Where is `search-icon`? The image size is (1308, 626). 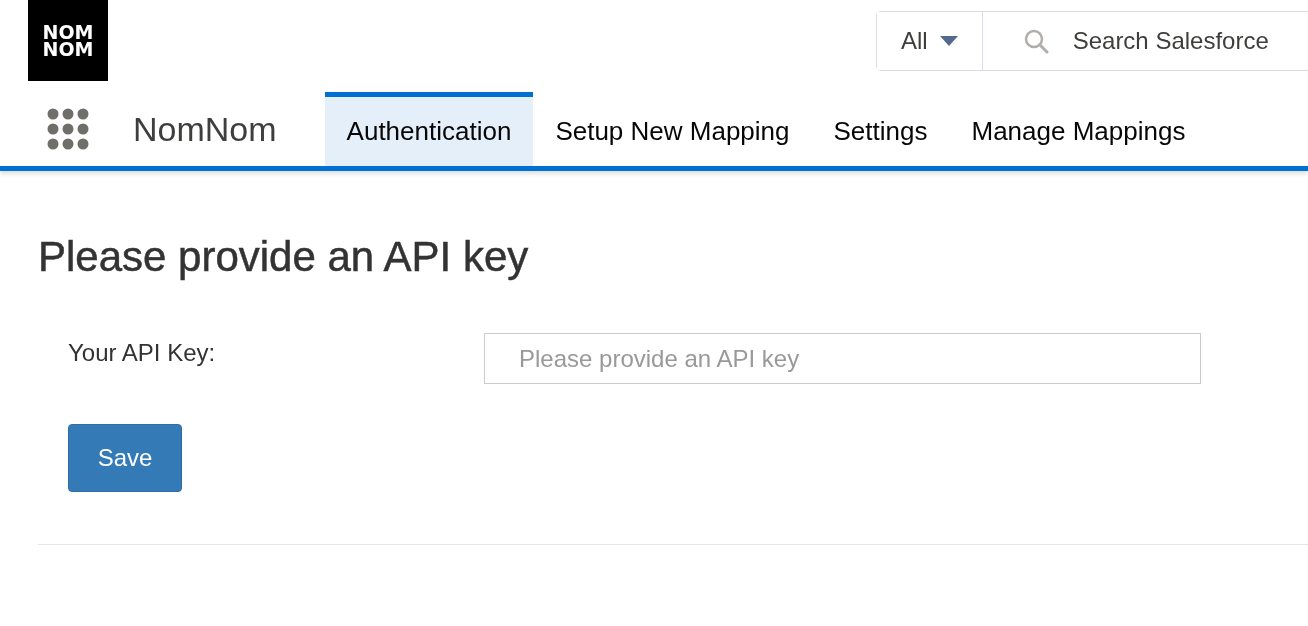
search-icon is located at coordinates (1035, 41).